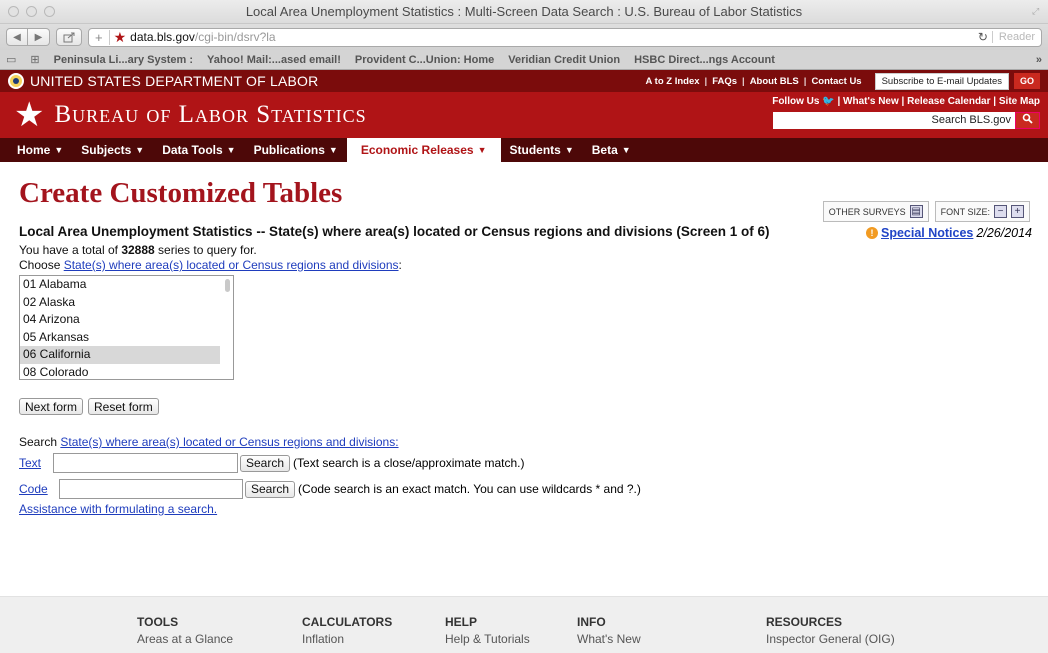  I want to click on reading-list-icon: ▭, so click(11, 59).